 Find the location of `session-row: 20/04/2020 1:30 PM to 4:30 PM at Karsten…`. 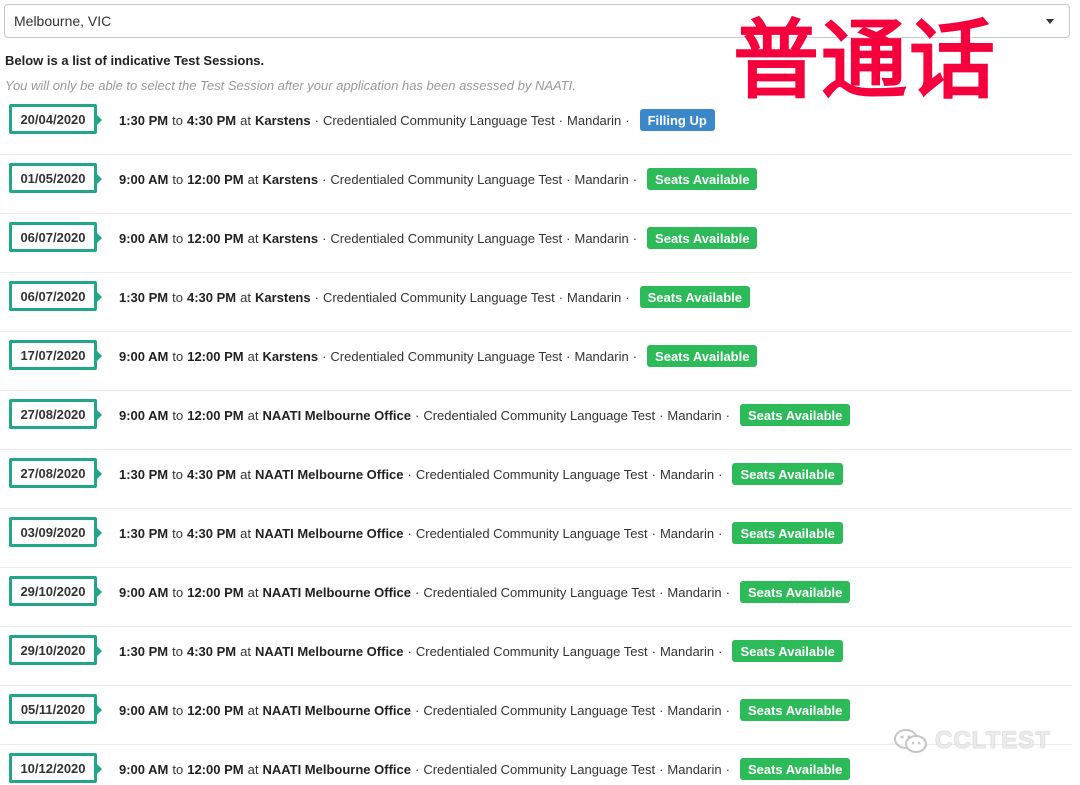

session-row: 20/04/2020 1:30 PM to 4:30 PM at Karsten… is located at coordinates (536, 125).